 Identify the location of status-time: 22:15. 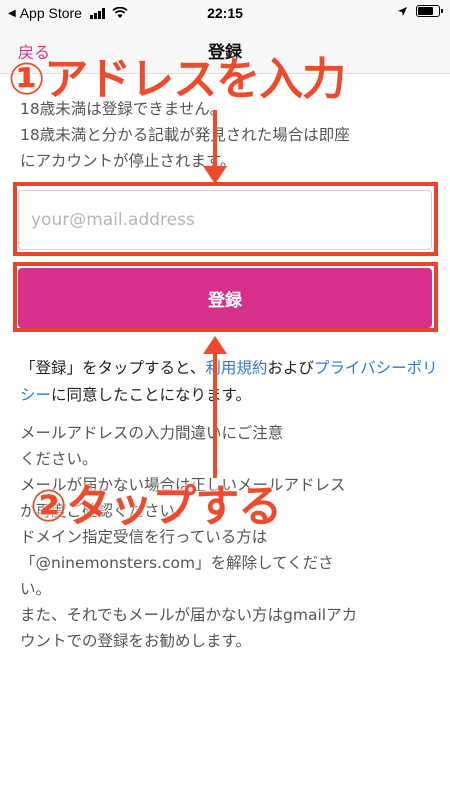
(225, 13).